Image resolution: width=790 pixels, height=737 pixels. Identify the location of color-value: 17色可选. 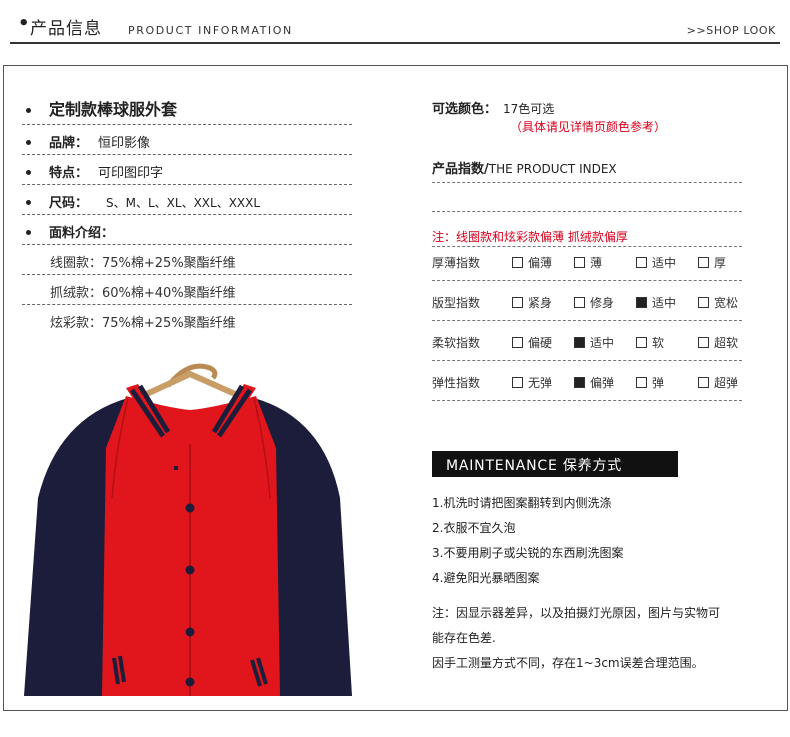
(529, 109).